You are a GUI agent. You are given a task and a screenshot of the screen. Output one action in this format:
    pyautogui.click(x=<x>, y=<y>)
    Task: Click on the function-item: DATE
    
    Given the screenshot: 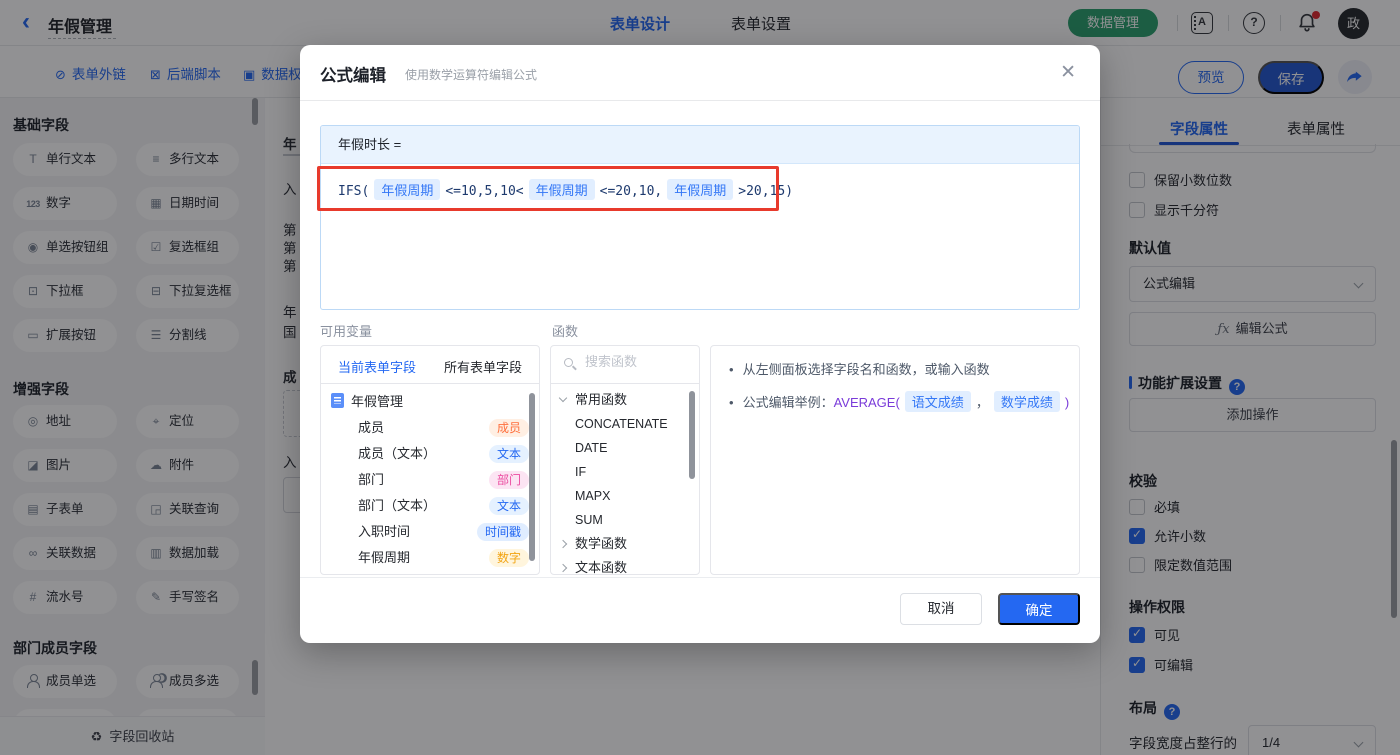 What is the action you would take?
    pyautogui.click(x=625, y=448)
    